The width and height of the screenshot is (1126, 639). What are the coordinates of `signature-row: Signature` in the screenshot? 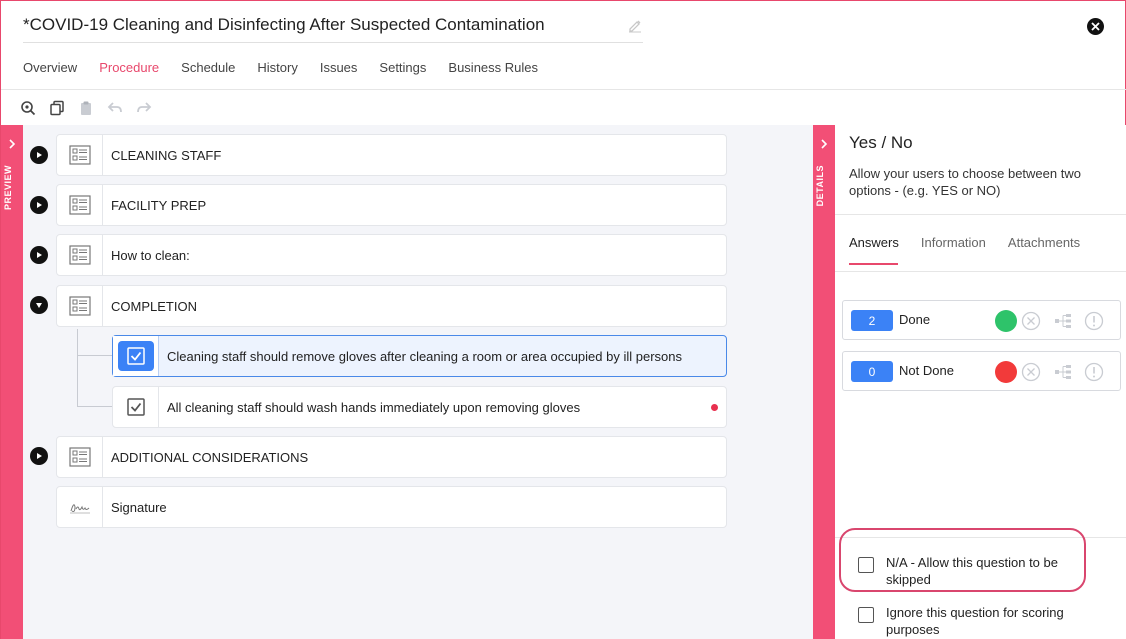 It's located at (391, 507).